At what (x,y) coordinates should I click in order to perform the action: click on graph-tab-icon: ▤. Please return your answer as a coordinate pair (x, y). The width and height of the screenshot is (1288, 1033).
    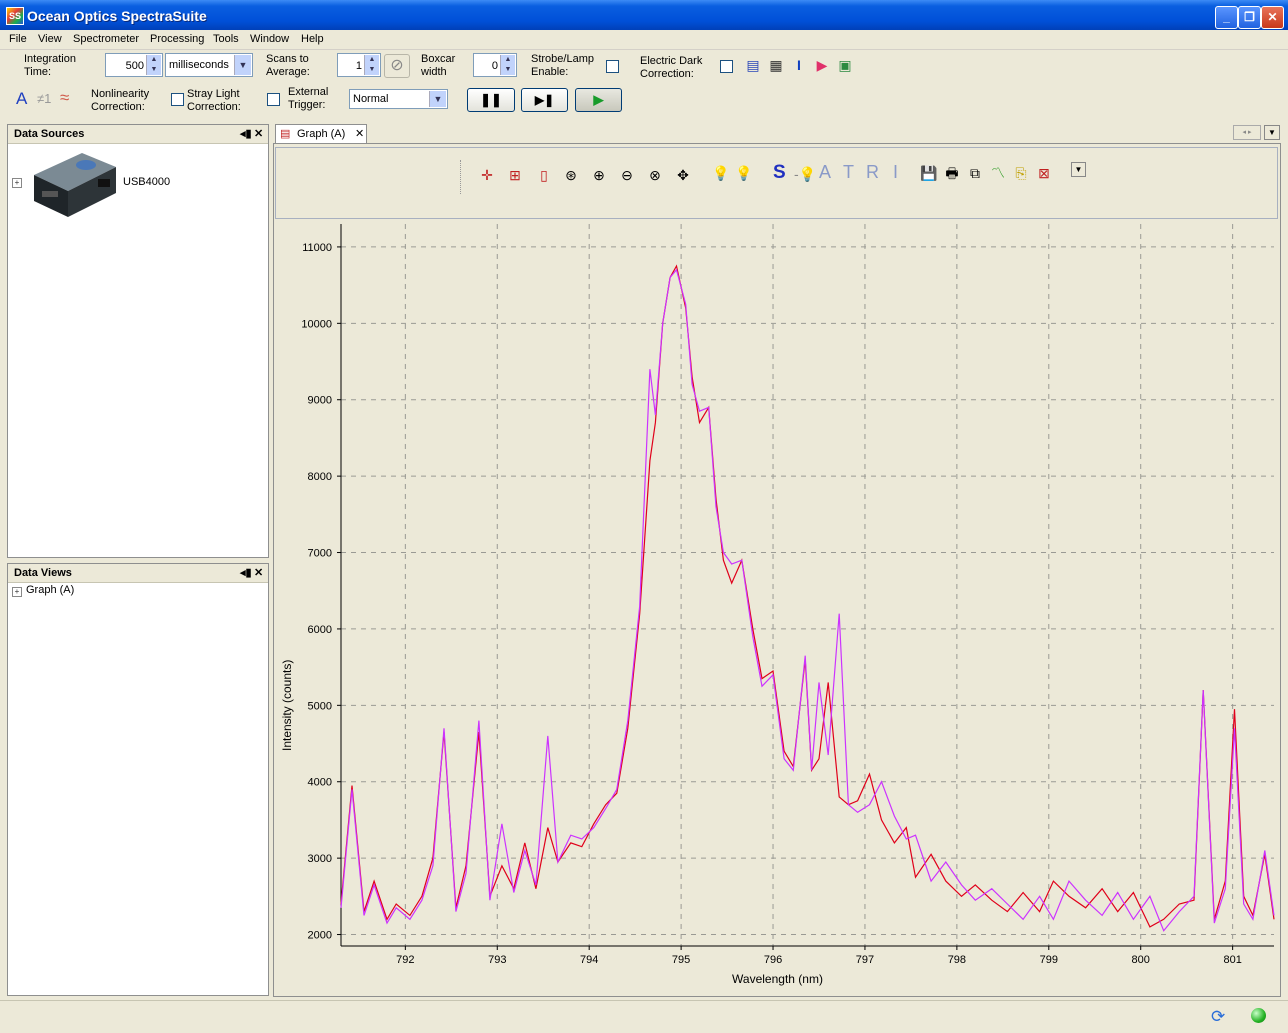
    Looking at the image, I should click on (285, 134).